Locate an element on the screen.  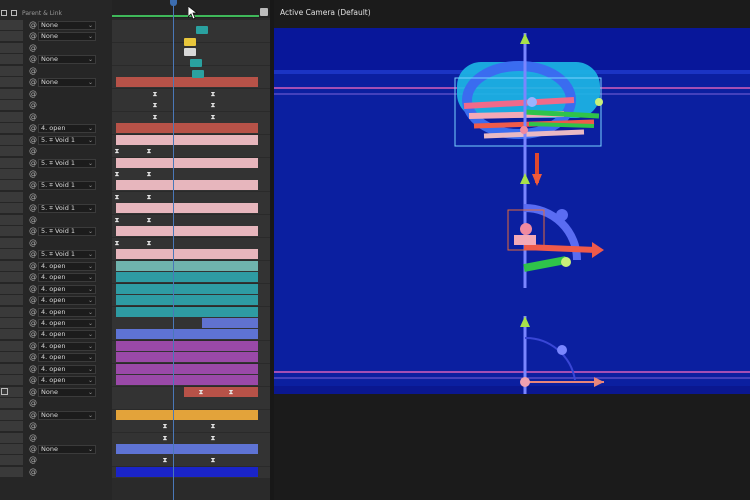
parent-dropdown: None ⌄ is located at coordinates (67, 25).